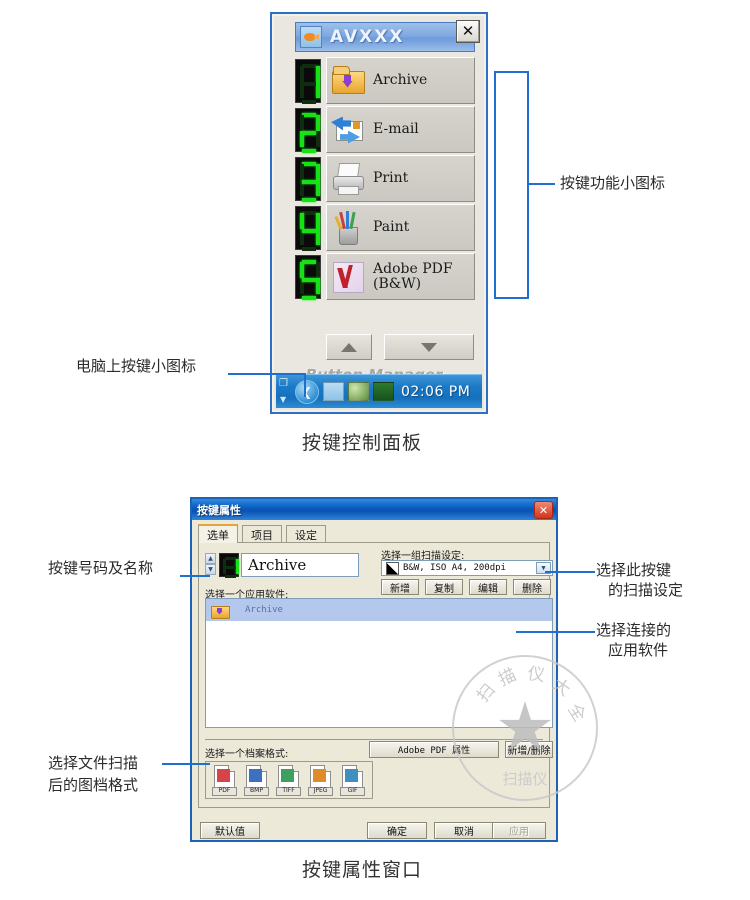 This screenshot has height=900, width=750. What do you see at coordinates (638, 650) in the screenshot?
I see `annotation-linked-app-line2: 应用软件` at bounding box center [638, 650].